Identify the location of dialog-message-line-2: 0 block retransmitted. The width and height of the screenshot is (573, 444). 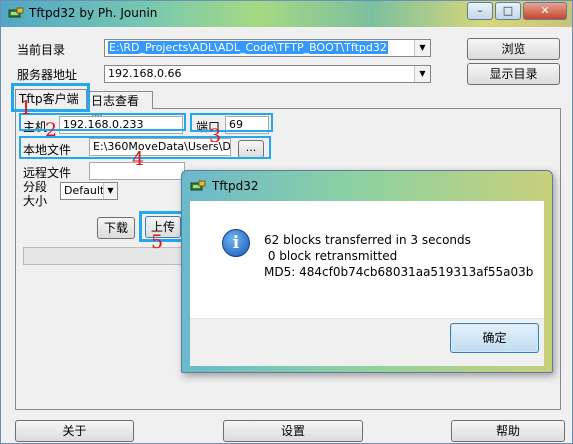
(331, 256).